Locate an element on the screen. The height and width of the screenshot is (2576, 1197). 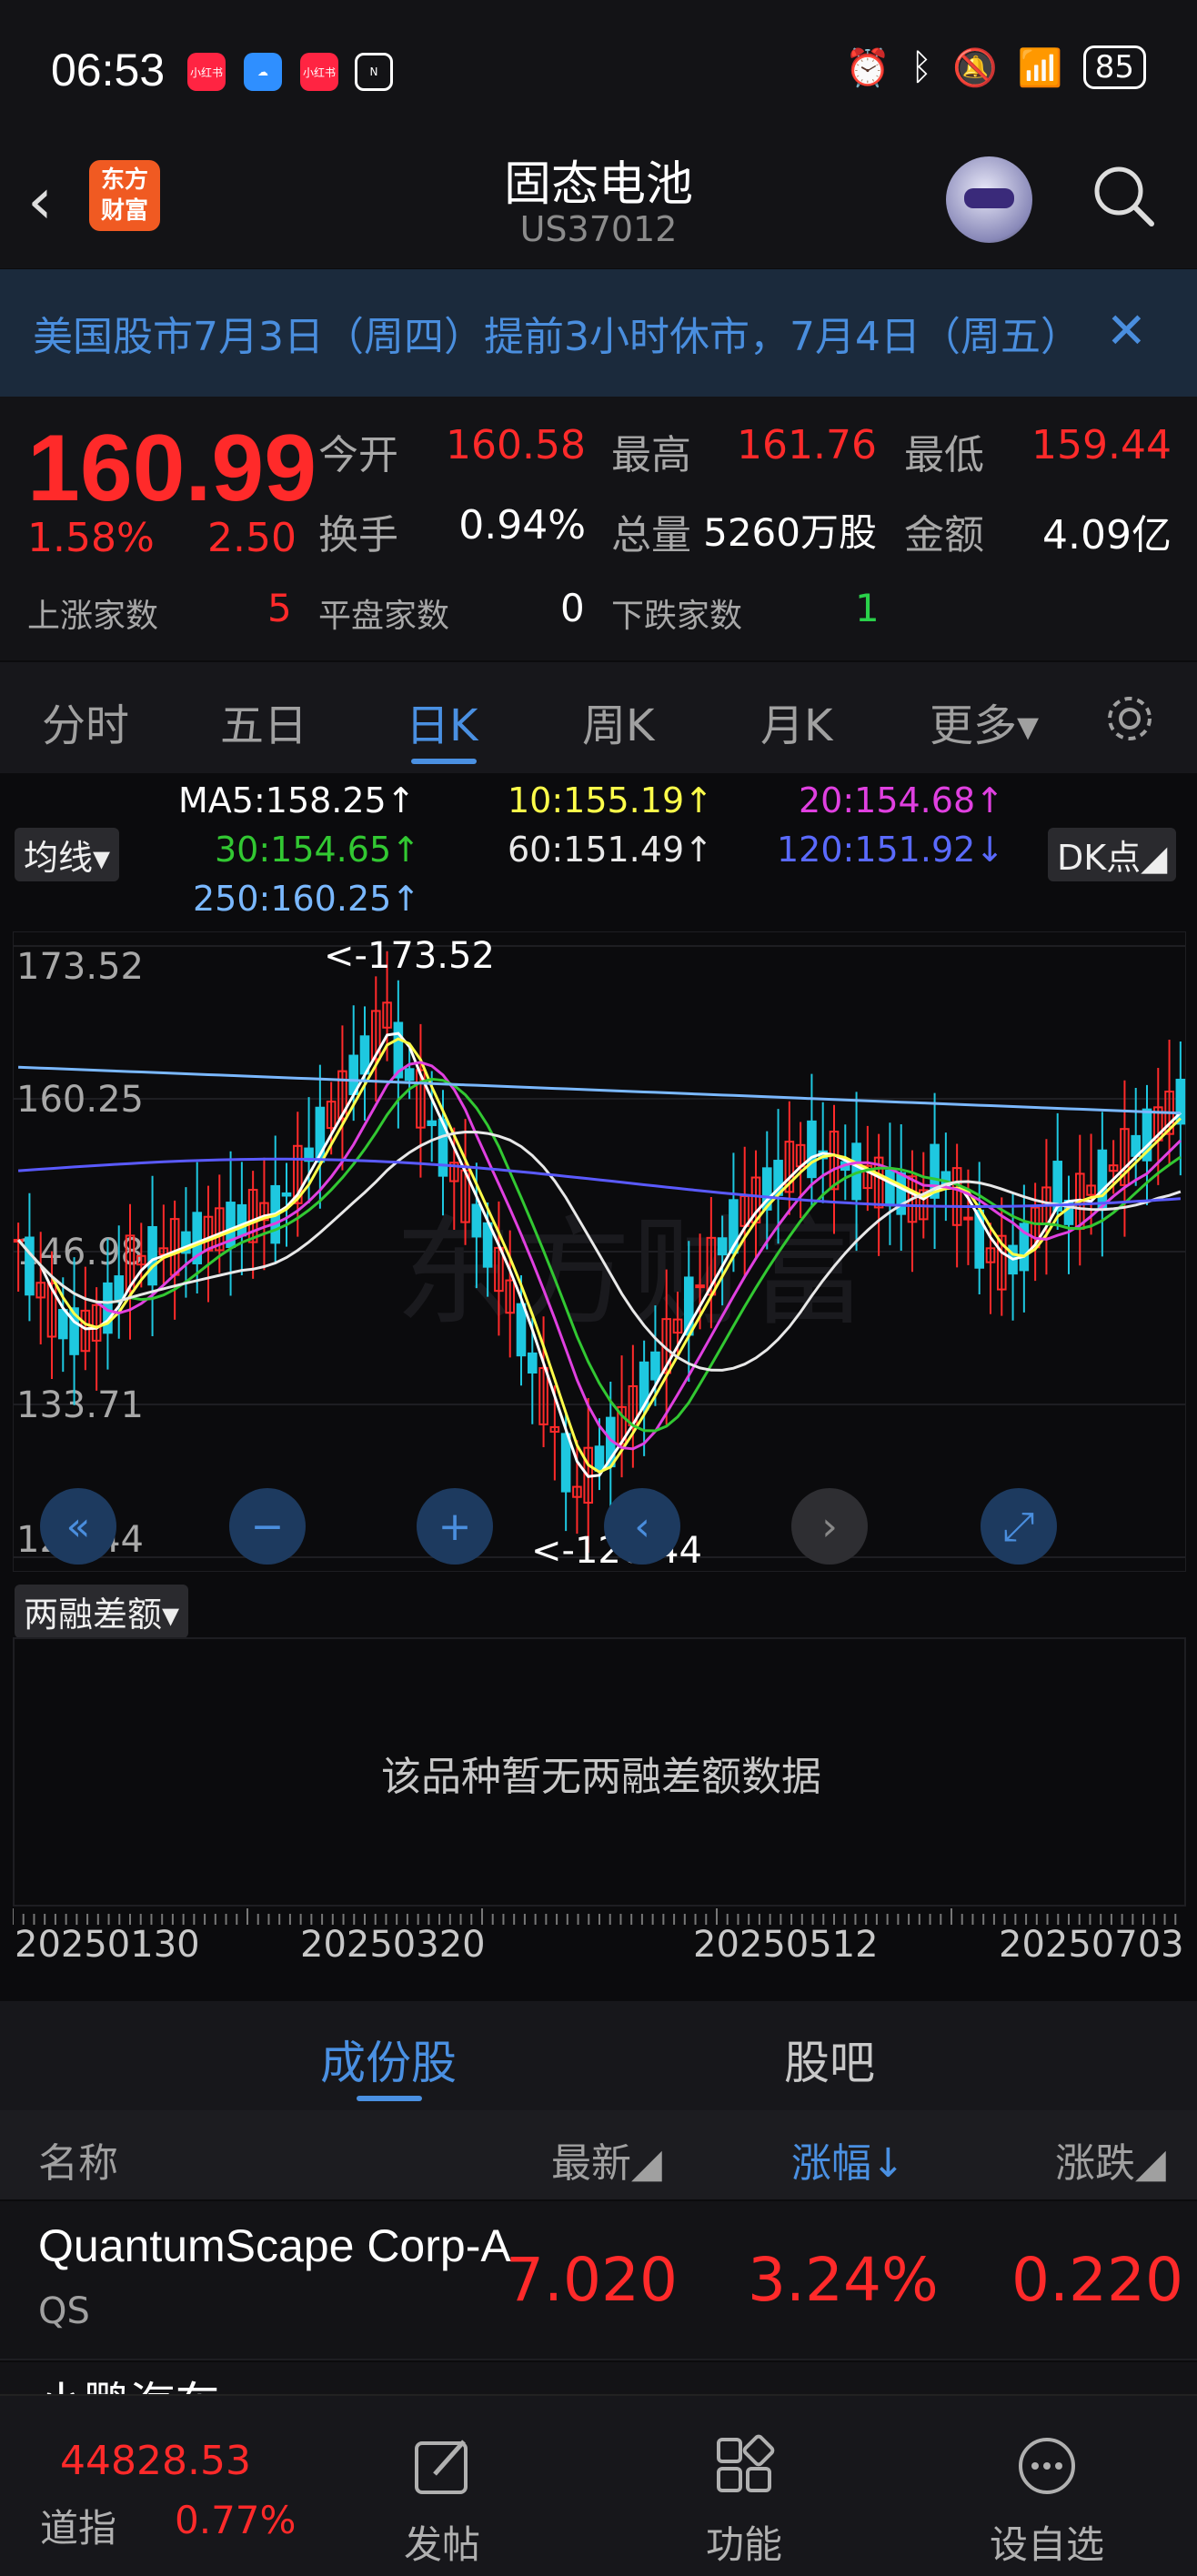
scroll-right-button: › is located at coordinates (829, 1526).